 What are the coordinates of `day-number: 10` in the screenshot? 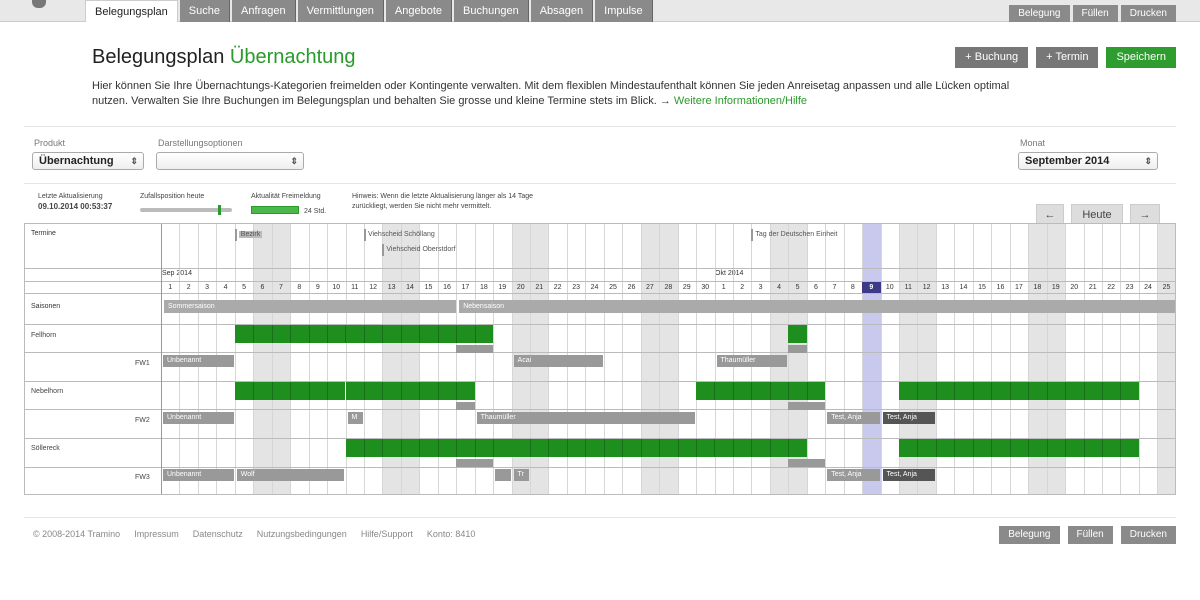 It's located at (889, 287).